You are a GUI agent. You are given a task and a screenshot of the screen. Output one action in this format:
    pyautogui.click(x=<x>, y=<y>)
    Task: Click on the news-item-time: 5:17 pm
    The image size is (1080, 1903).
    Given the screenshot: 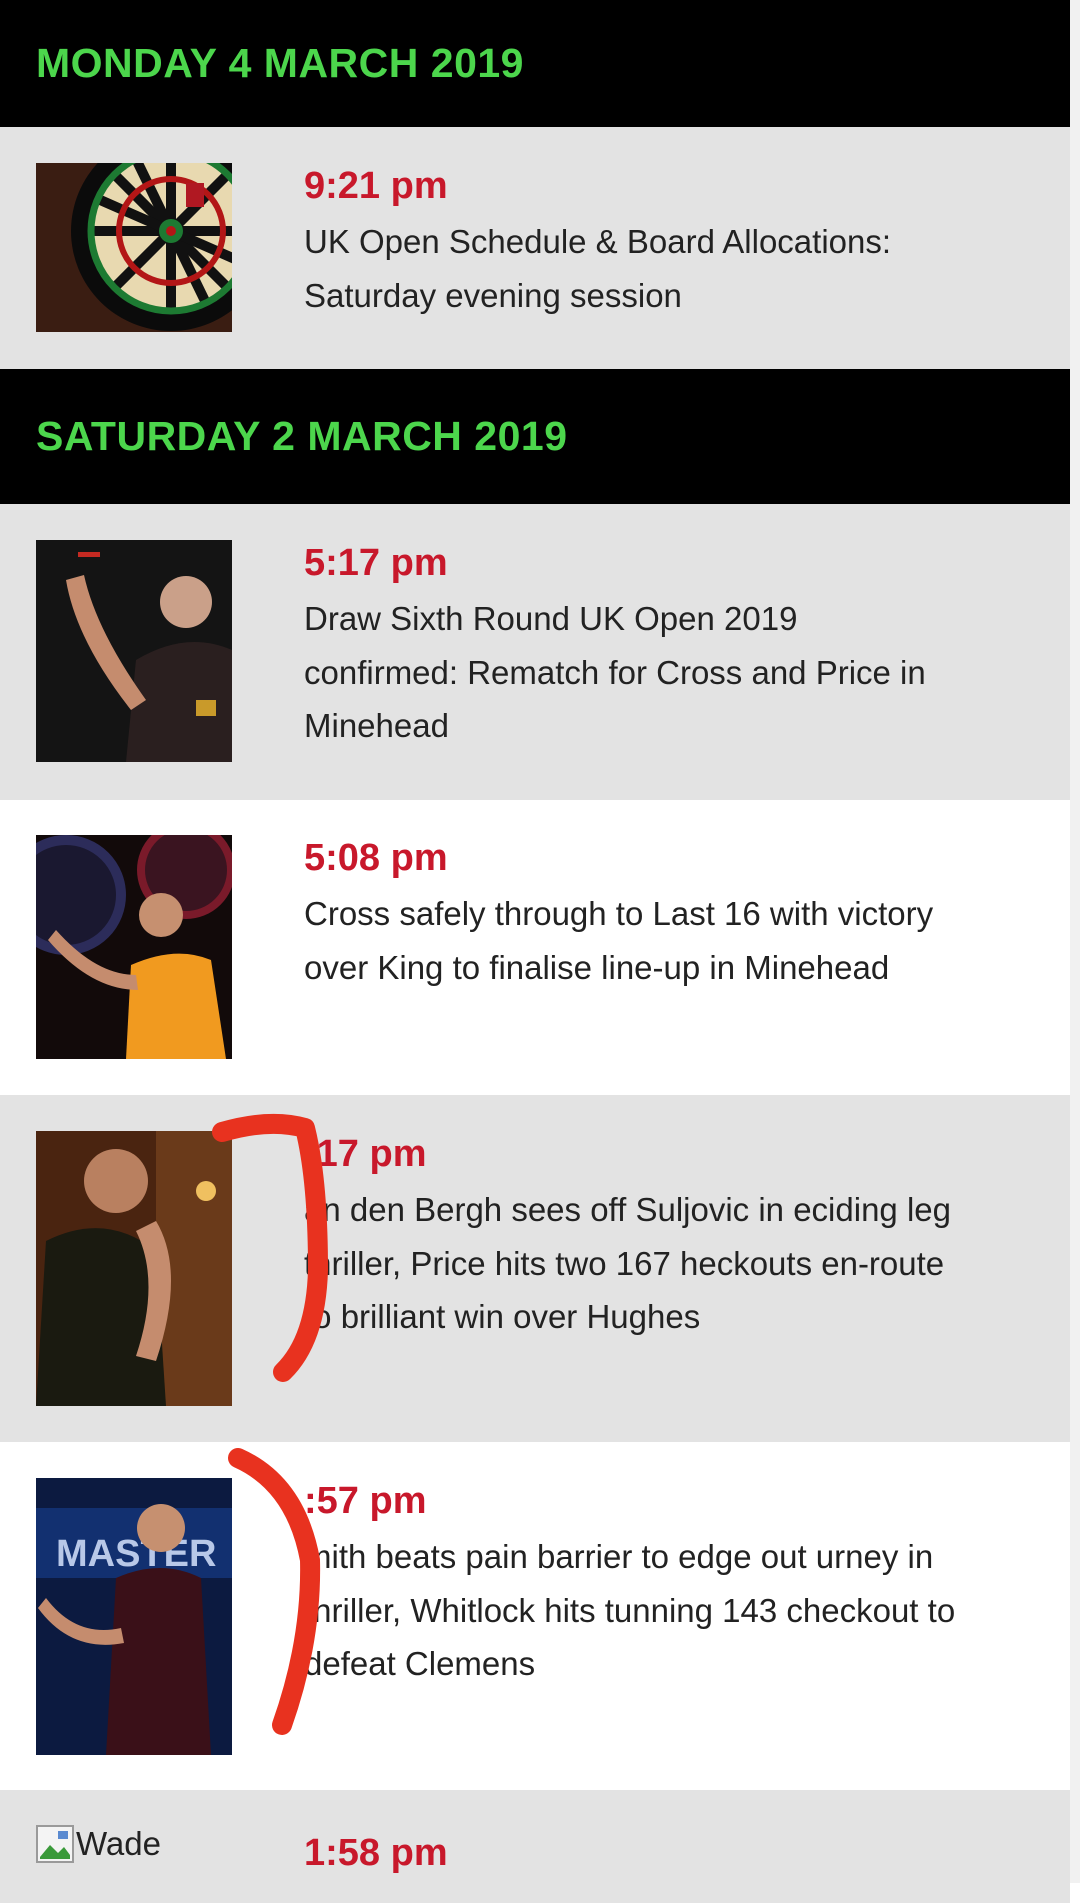 What is the action you would take?
    pyautogui.click(x=376, y=563)
    